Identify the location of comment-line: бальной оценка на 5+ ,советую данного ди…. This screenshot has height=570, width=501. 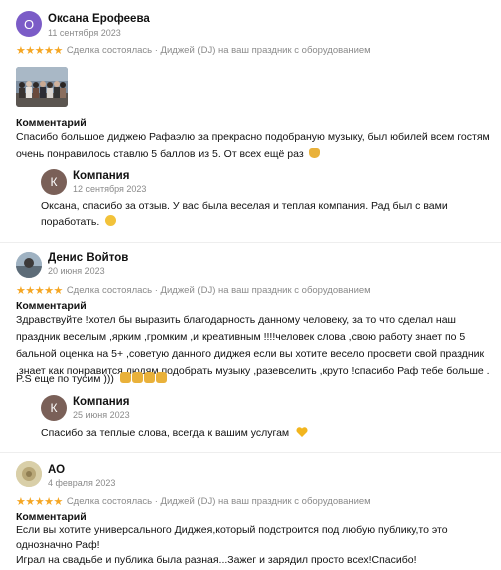
(250, 354).